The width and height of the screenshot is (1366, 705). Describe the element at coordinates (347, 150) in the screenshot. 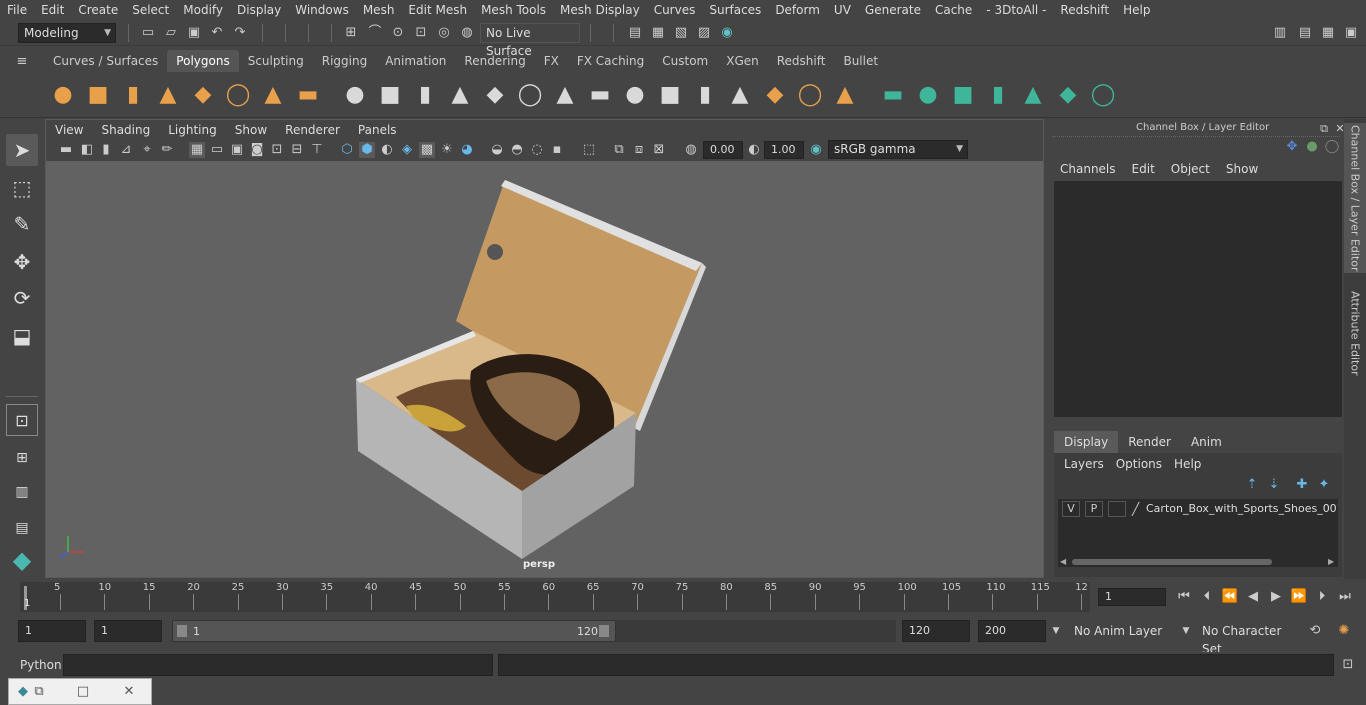

I see `wireframe-icon: ⬡` at that location.